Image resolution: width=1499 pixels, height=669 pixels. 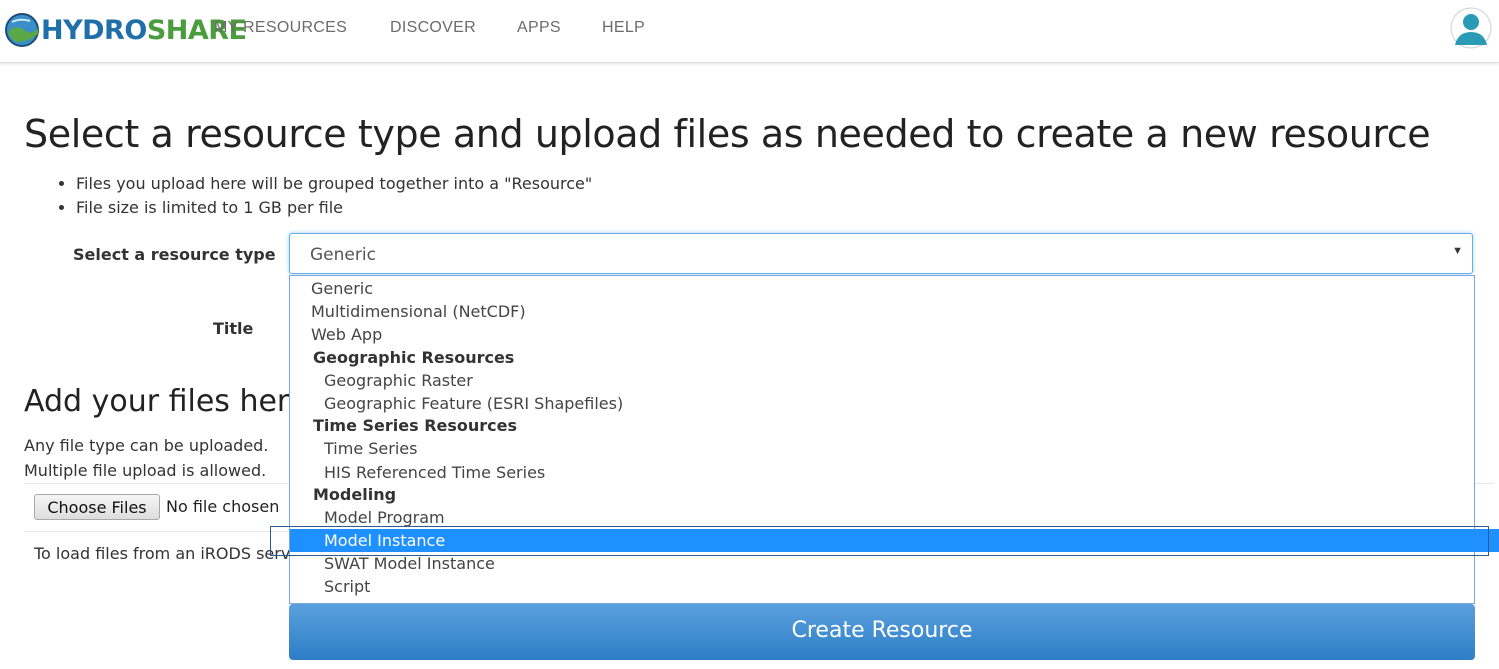 I want to click on globe-icon, so click(x=22, y=30).